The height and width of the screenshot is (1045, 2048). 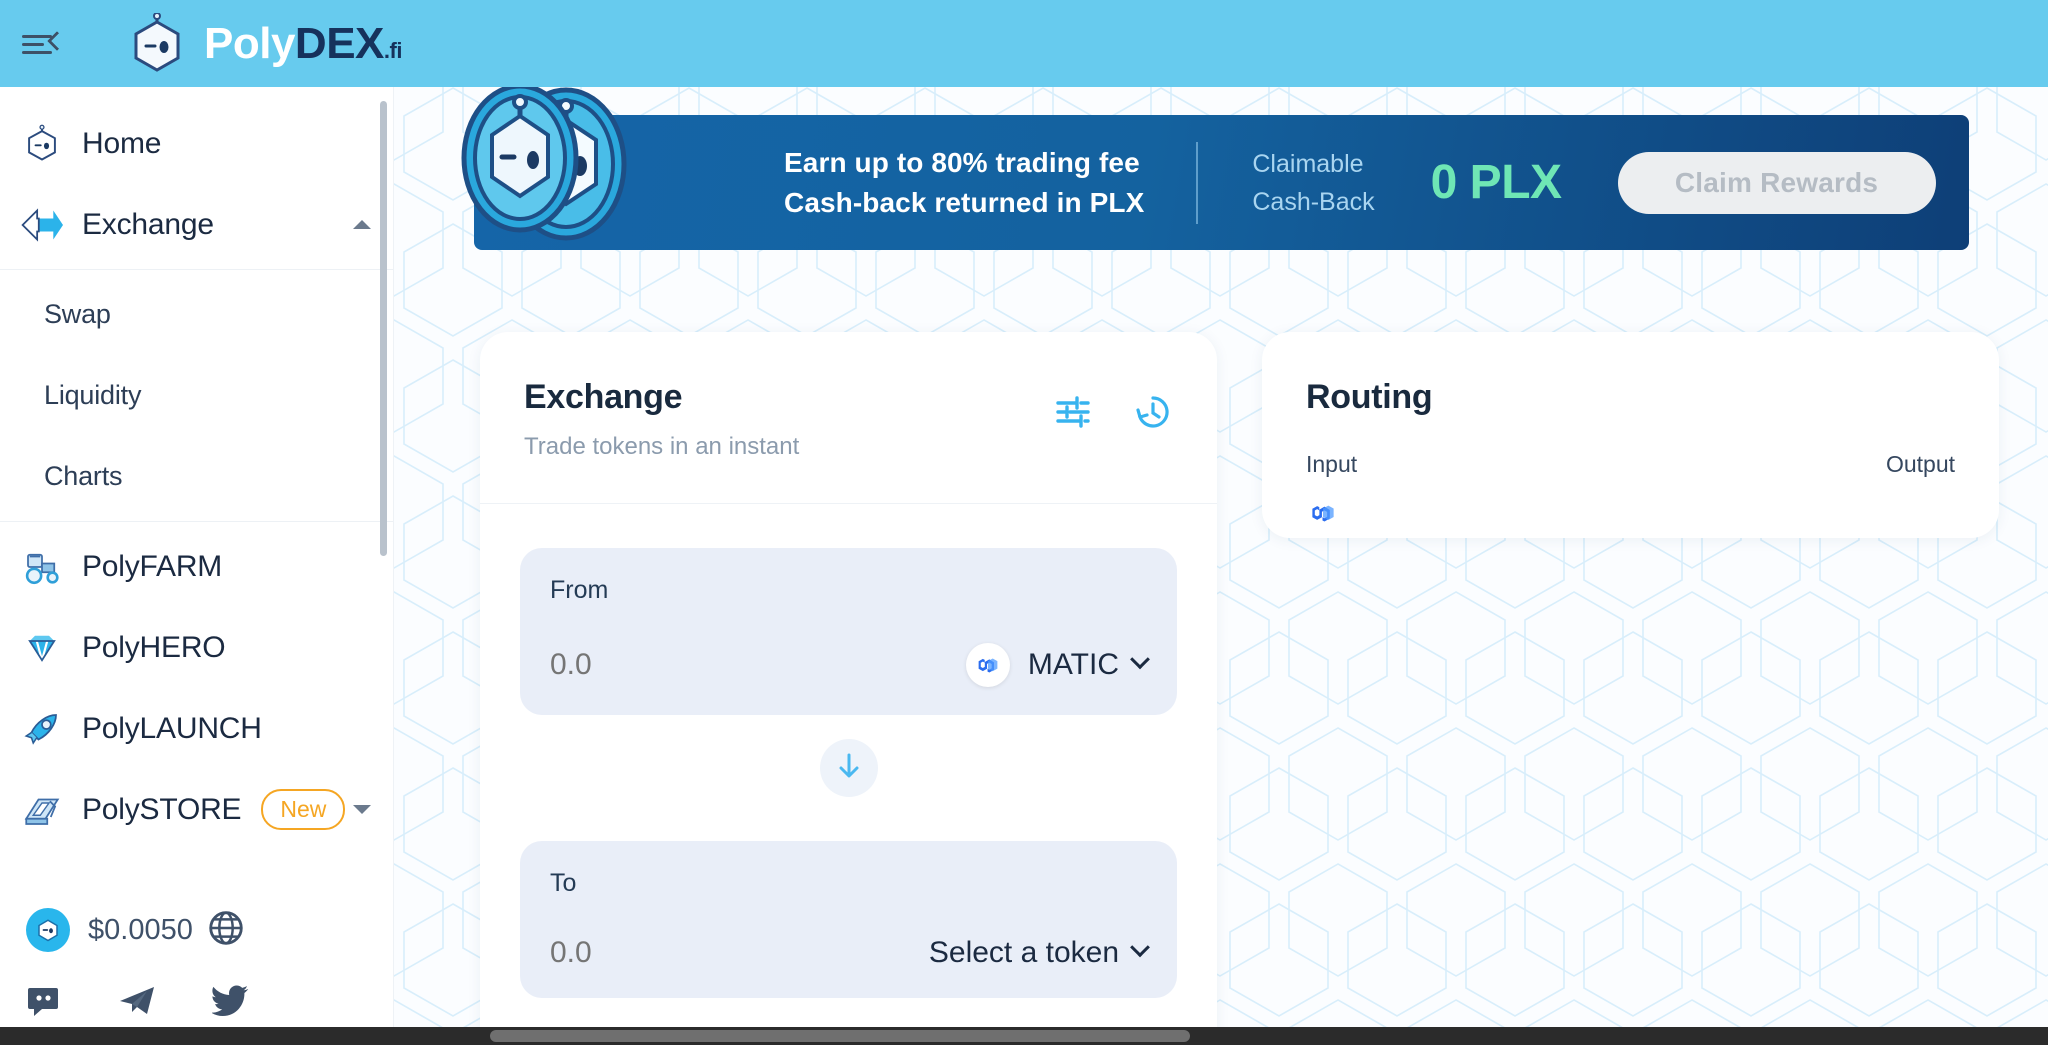 What do you see at coordinates (1630, 374) in the screenshot?
I see `routing-card-header: Routing` at bounding box center [1630, 374].